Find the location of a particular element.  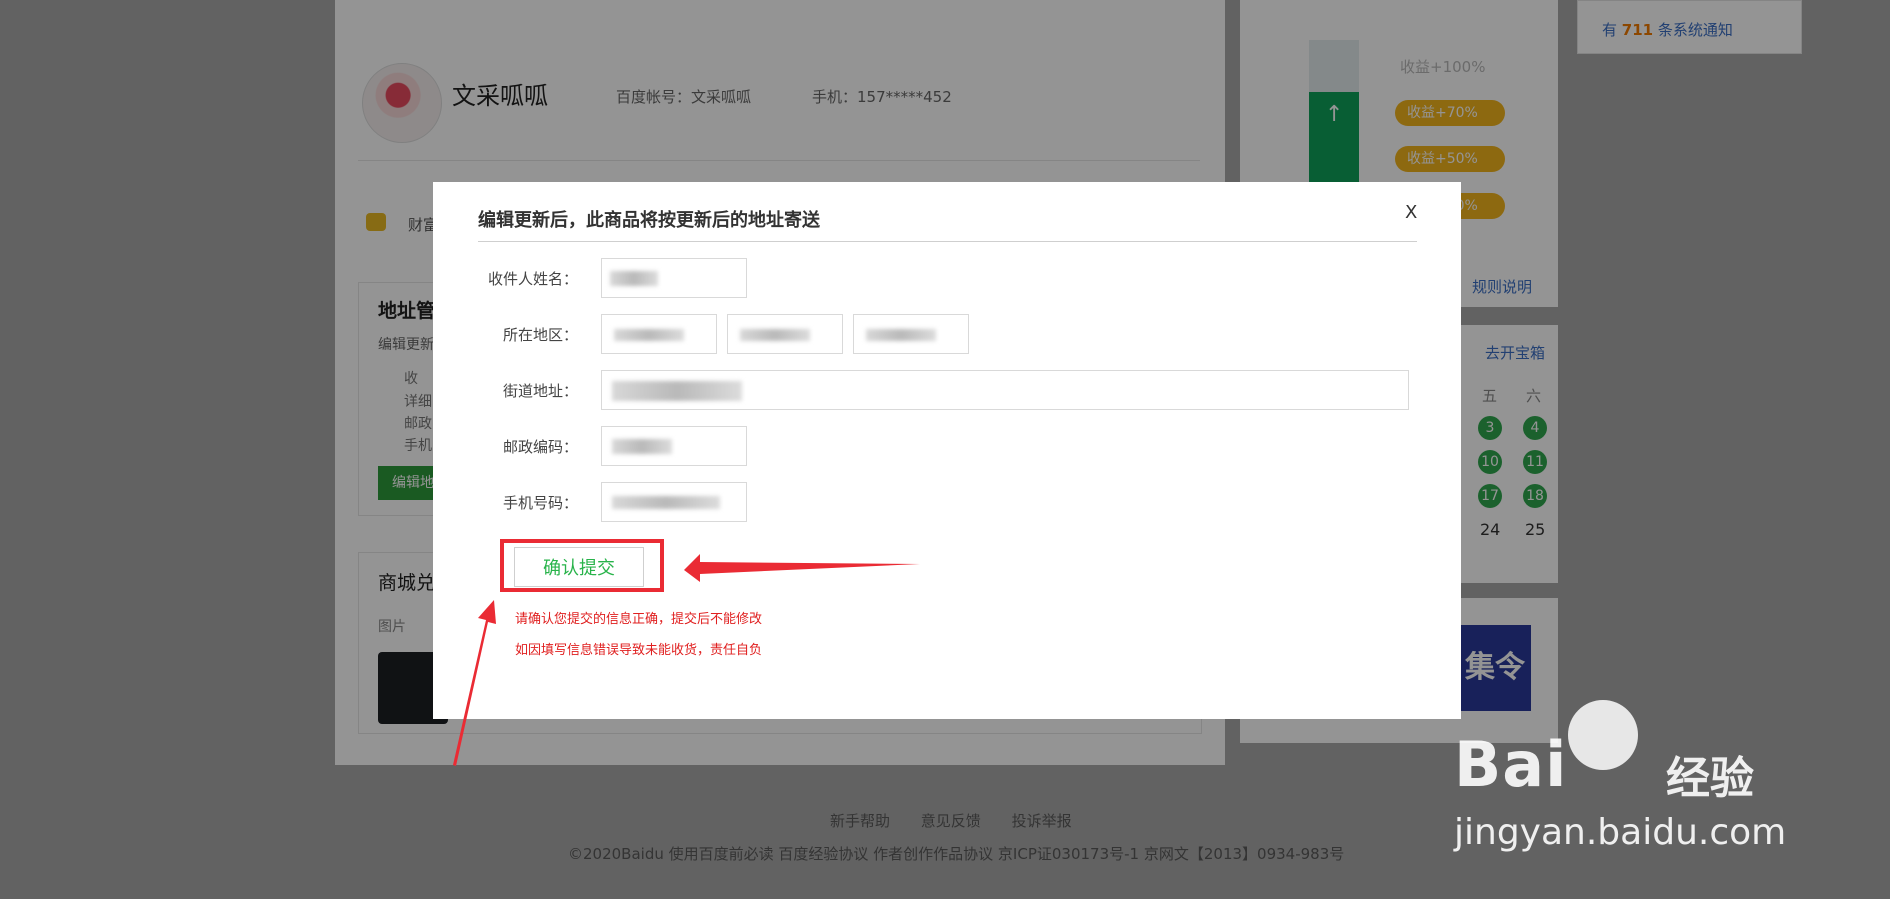

street-address-input is located at coordinates (1005, 390).